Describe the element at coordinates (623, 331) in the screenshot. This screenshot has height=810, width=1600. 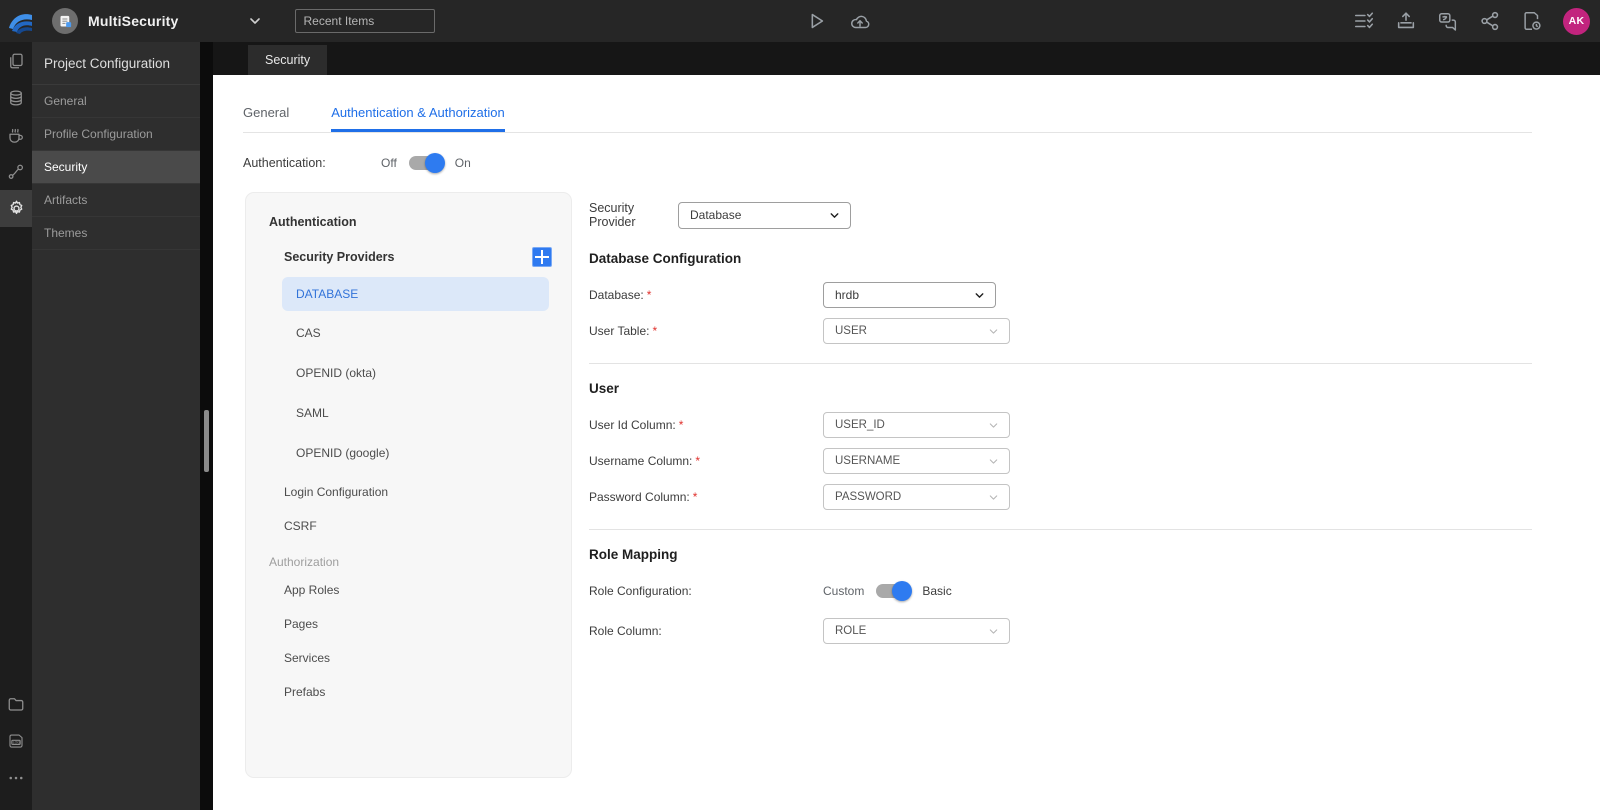
I see `user-table-label: User Table: *` at that location.